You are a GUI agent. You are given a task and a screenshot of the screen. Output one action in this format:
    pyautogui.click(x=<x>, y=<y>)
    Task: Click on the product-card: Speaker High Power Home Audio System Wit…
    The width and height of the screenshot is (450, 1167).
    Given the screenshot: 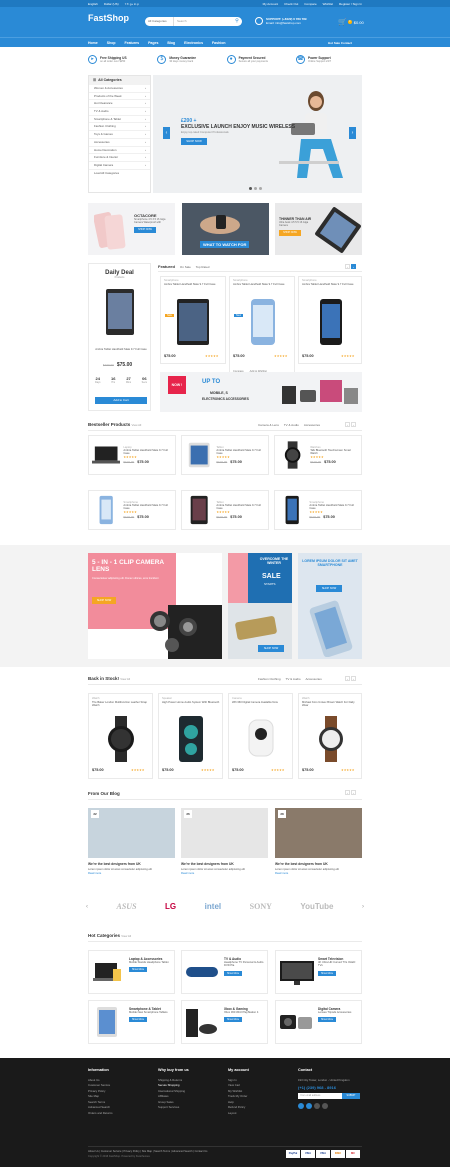 What is the action you would take?
    pyautogui.click(x=190, y=736)
    